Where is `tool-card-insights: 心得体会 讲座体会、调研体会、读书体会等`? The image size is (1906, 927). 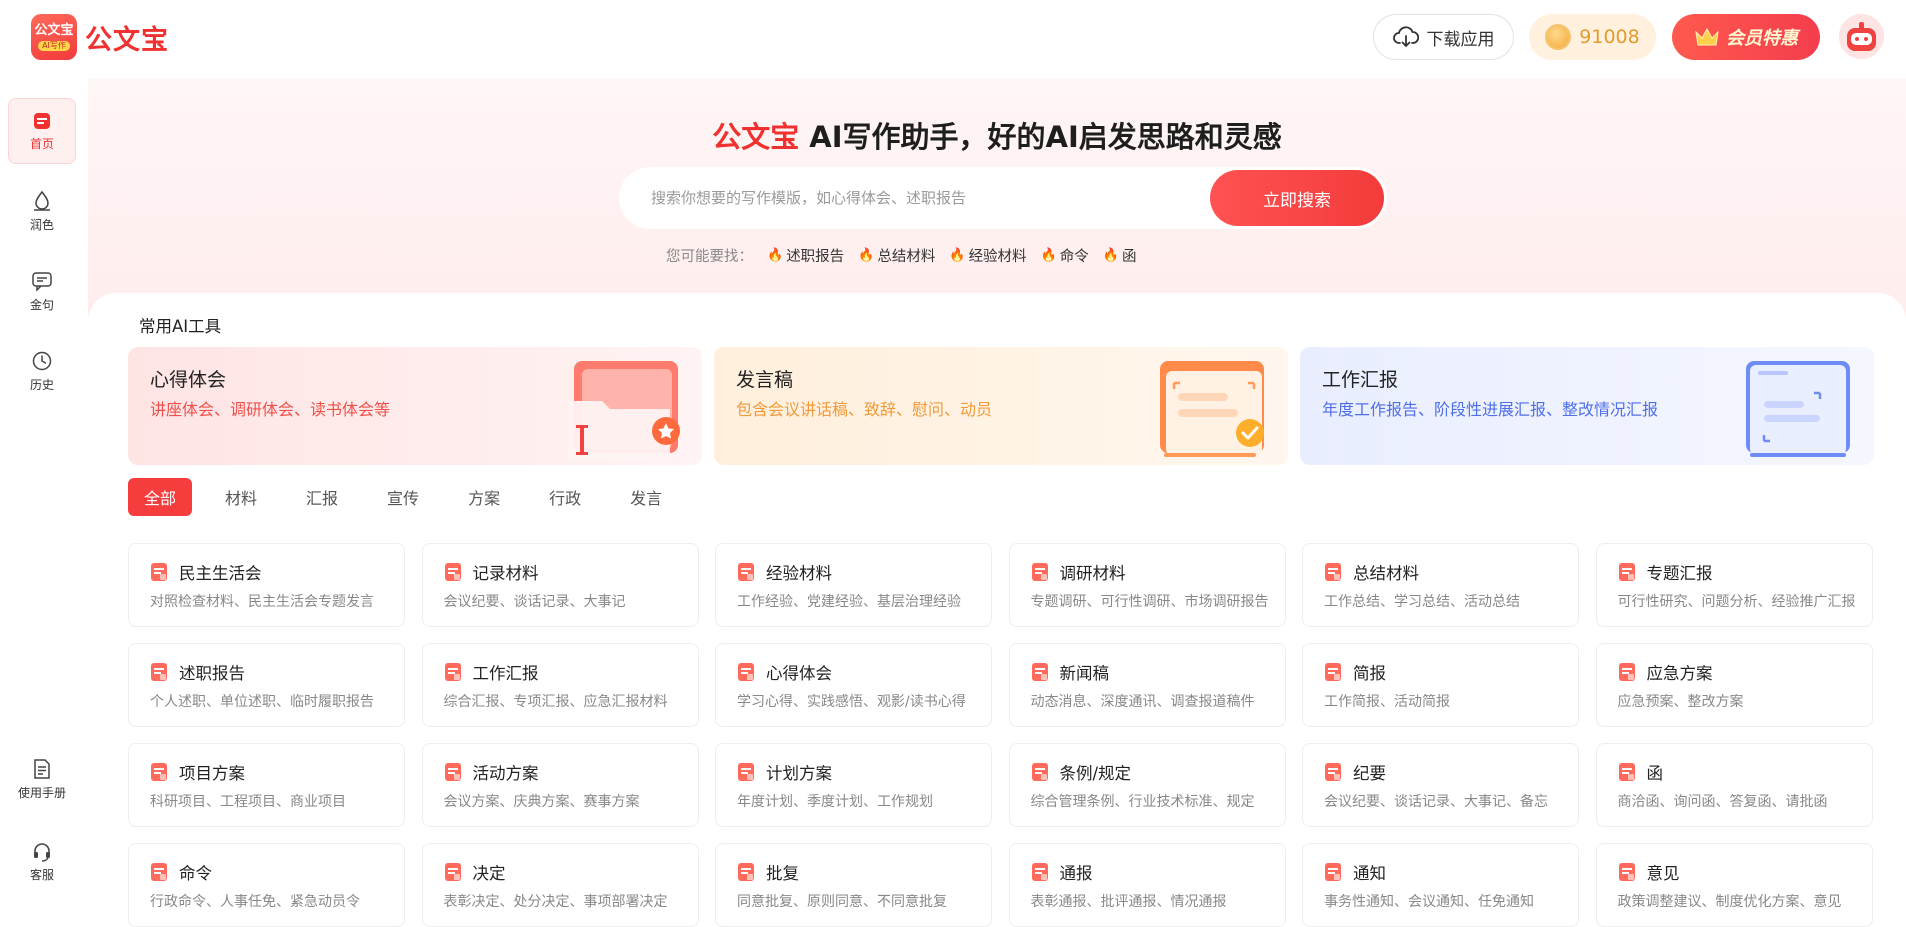 tool-card-insights: 心得体会 讲座体会、调研体会、读书体会等 is located at coordinates (415, 406).